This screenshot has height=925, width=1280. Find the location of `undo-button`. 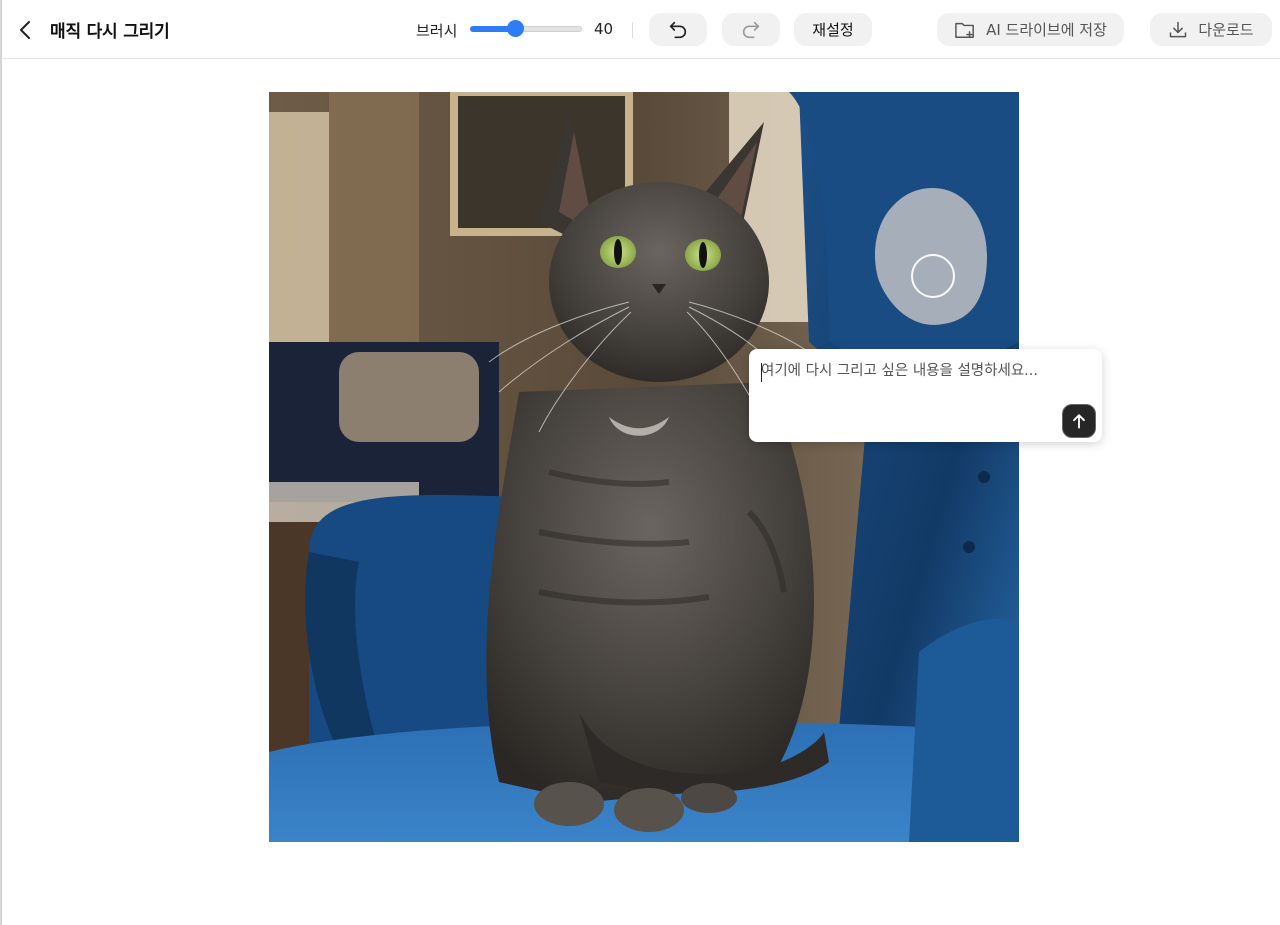

undo-button is located at coordinates (678, 29).